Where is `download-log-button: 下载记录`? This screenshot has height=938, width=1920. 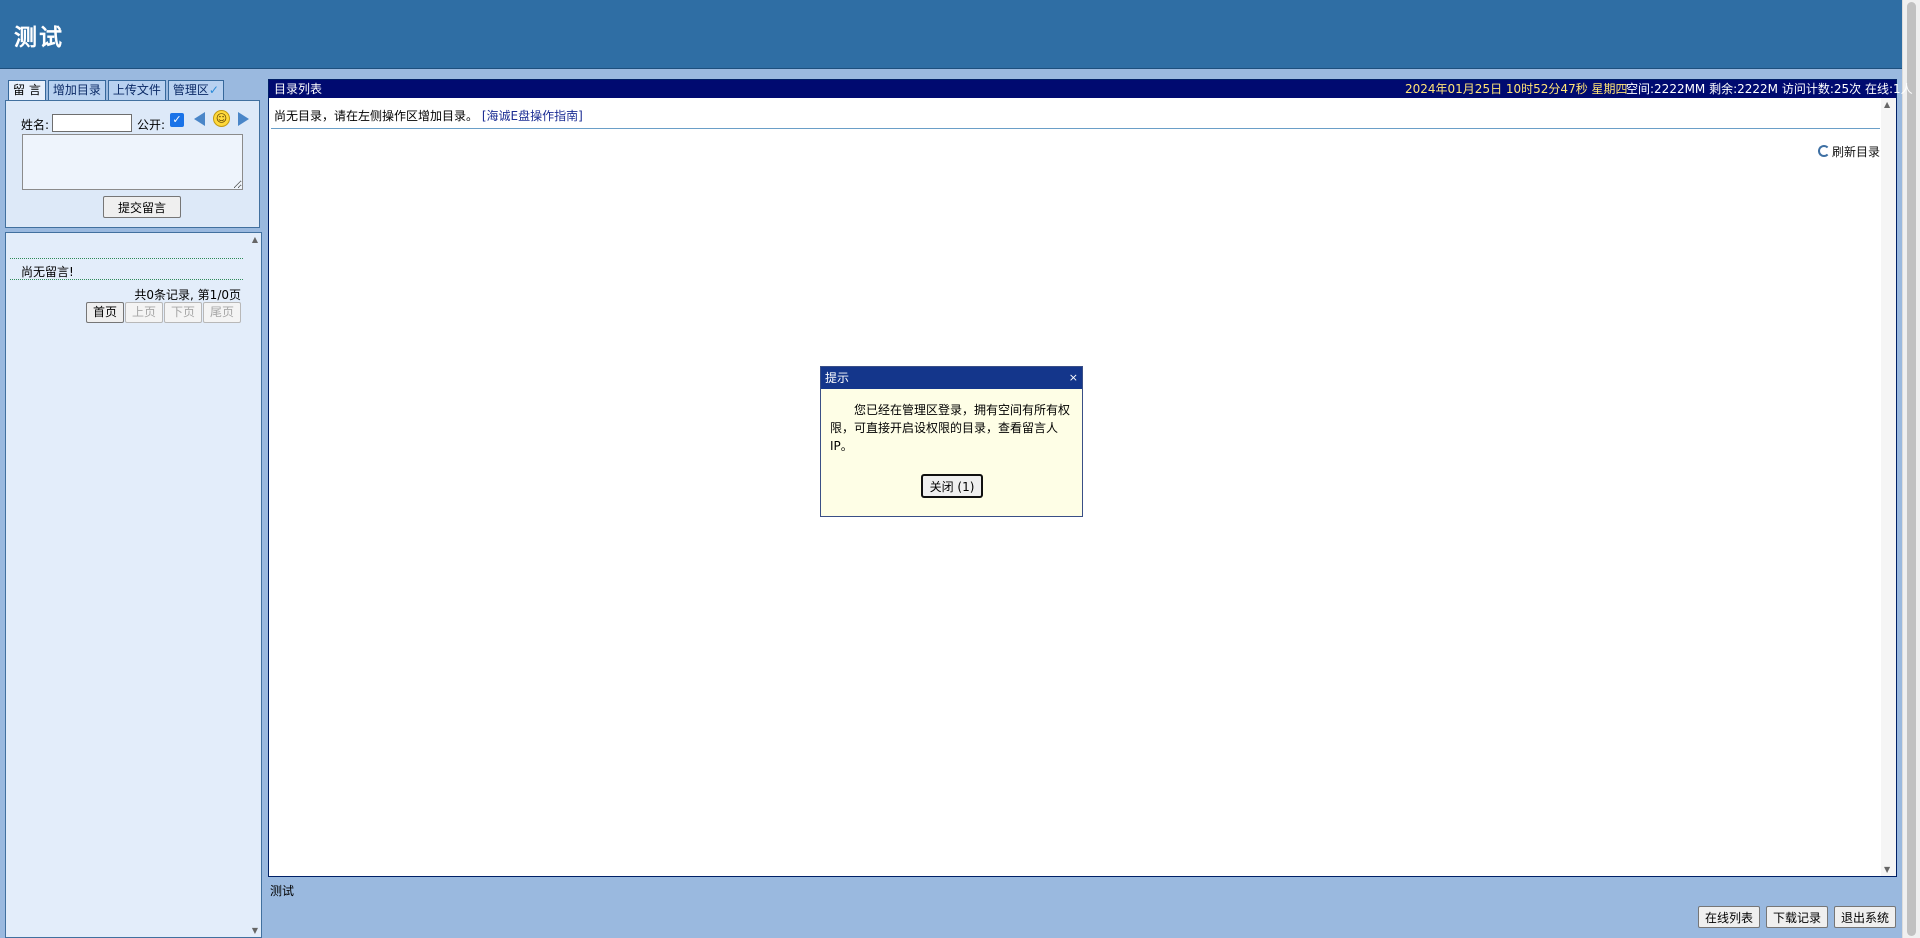 download-log-button: 下载记录 is located at coordinates (1796, 917).